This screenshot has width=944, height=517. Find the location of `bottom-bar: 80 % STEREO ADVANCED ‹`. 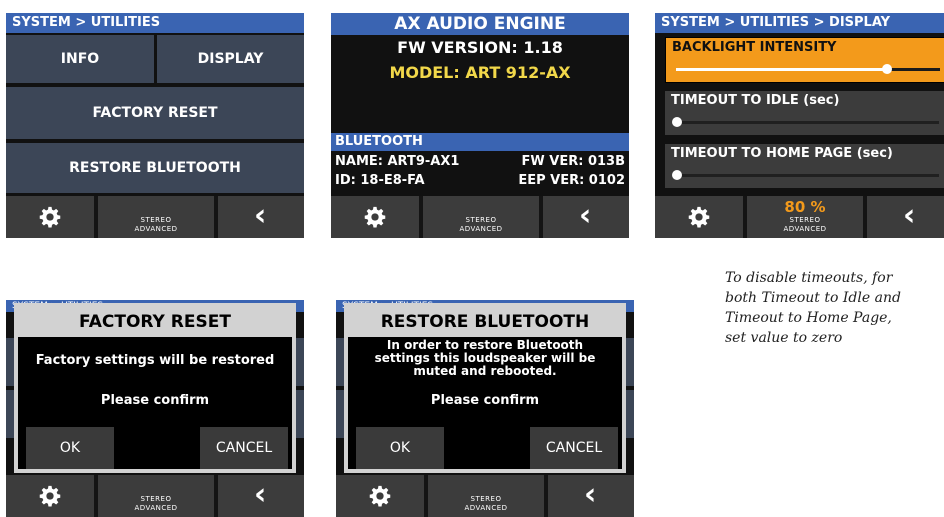

bottom-bar: 80 % STEREO ADVANCED ‹ is located at coordinates (799, 217).